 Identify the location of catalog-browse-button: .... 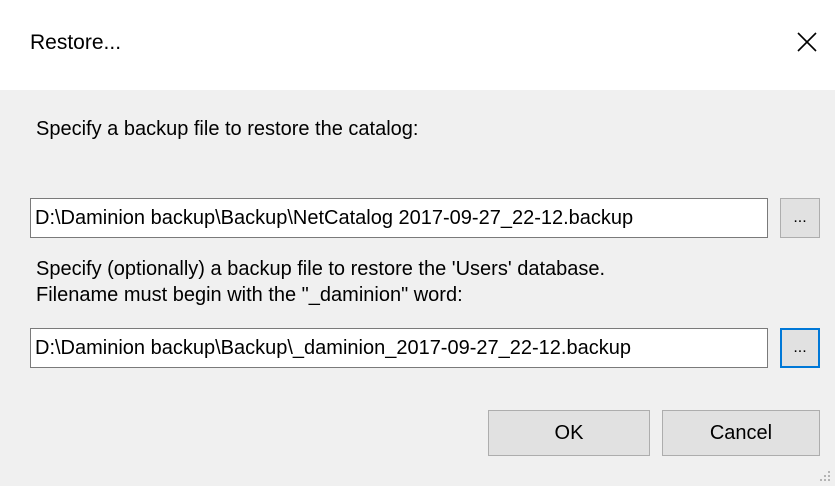
(800, 218).